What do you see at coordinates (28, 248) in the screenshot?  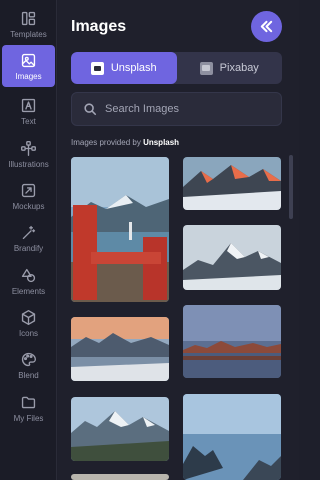 I see `rail-label: Brandify` at bounding box center [28, 248].